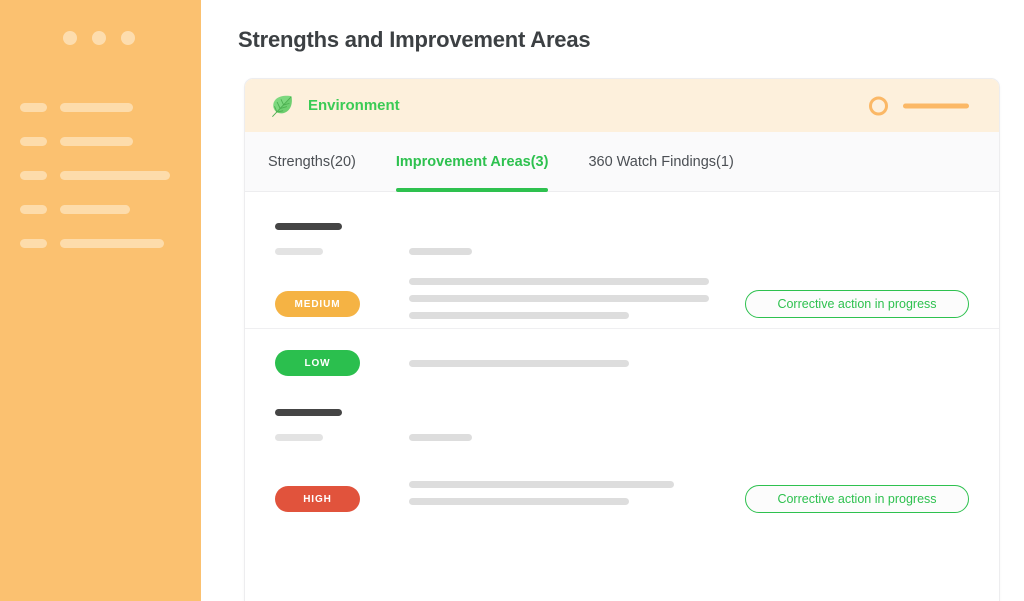 The image size is (1024, 601). What do you see at coordinates (317, 499) in the screenshot?
I see `severity-badge-high: HIGH` at bounding box center [317, 499].